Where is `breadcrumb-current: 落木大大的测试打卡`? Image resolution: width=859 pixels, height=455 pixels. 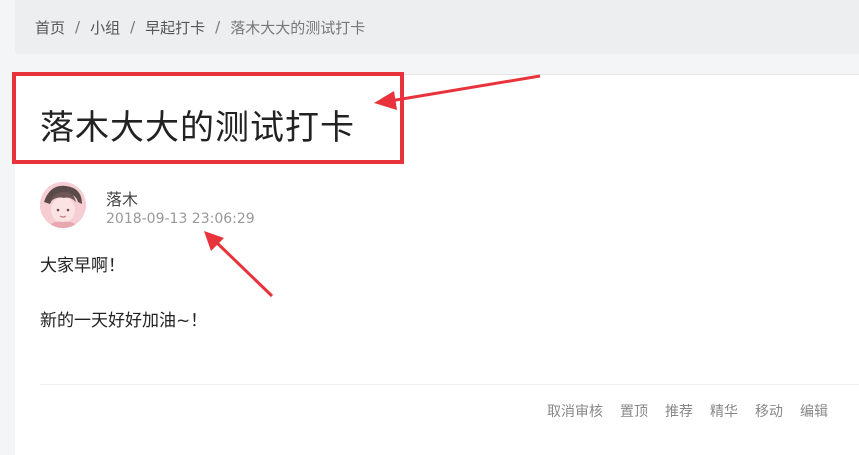 breadcrumb-current: 落木大大的测试打卡 is located at coordinates (298, 27).